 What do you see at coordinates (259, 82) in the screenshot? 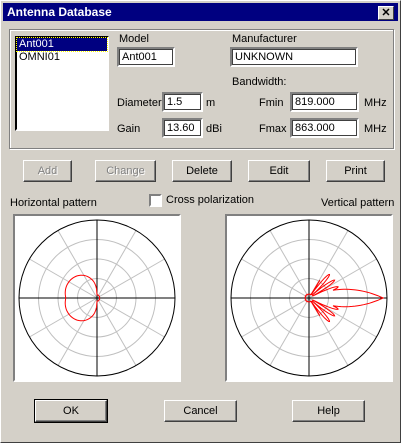
I see `bandwidth-label: Bandwidth:` at bounding box center [259, 82].